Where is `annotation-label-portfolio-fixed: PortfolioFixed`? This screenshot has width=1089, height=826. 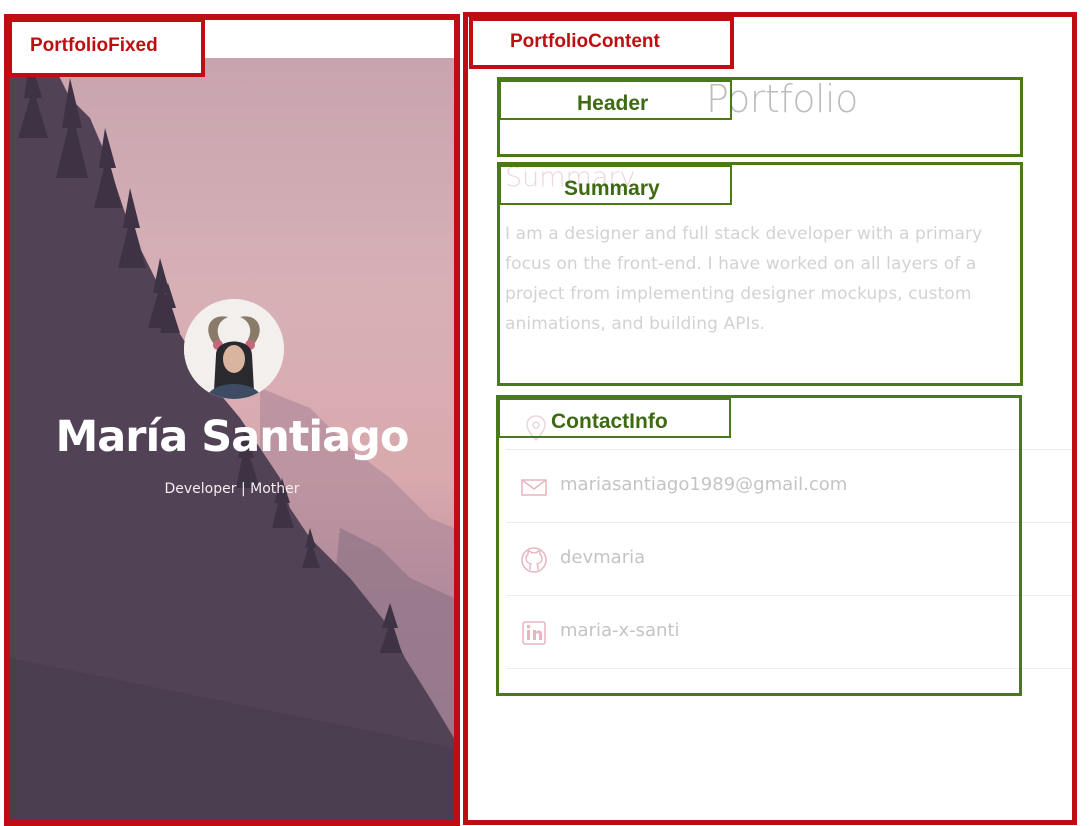 annotation-label-portfolio-fixed: PortfolioFixed is located at coordinates (106, 47).